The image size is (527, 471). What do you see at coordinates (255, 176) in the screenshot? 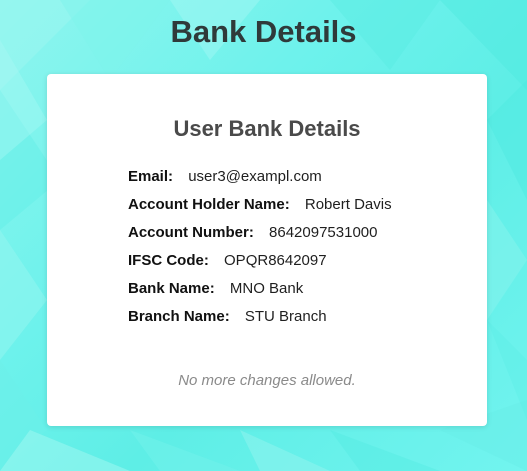
I see `email-value: user3@exampl.com` at bounding box center [255, 176].